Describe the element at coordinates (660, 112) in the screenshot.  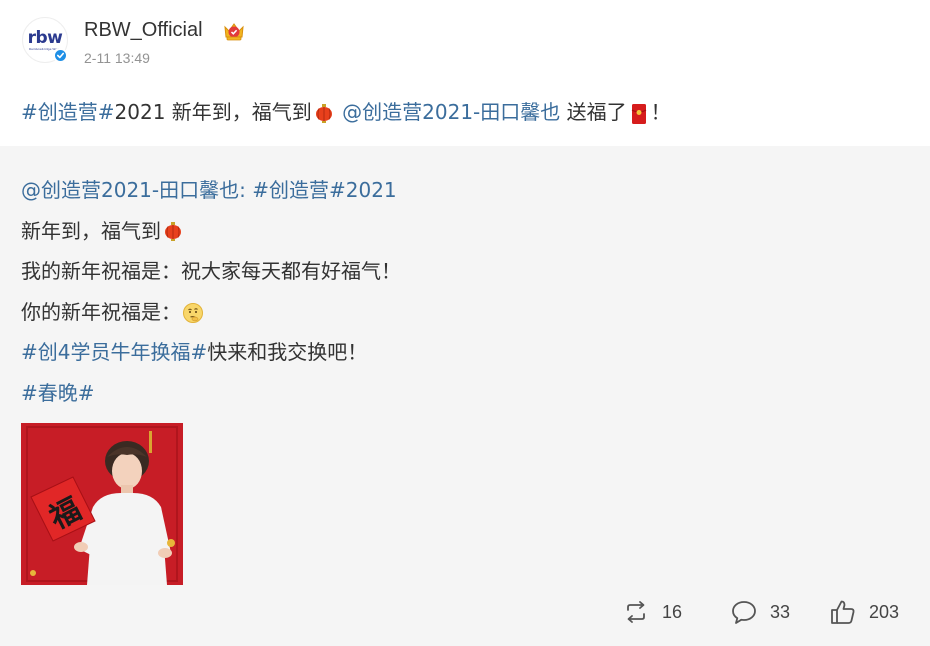
I see `post-text-segment: ！` at that location.